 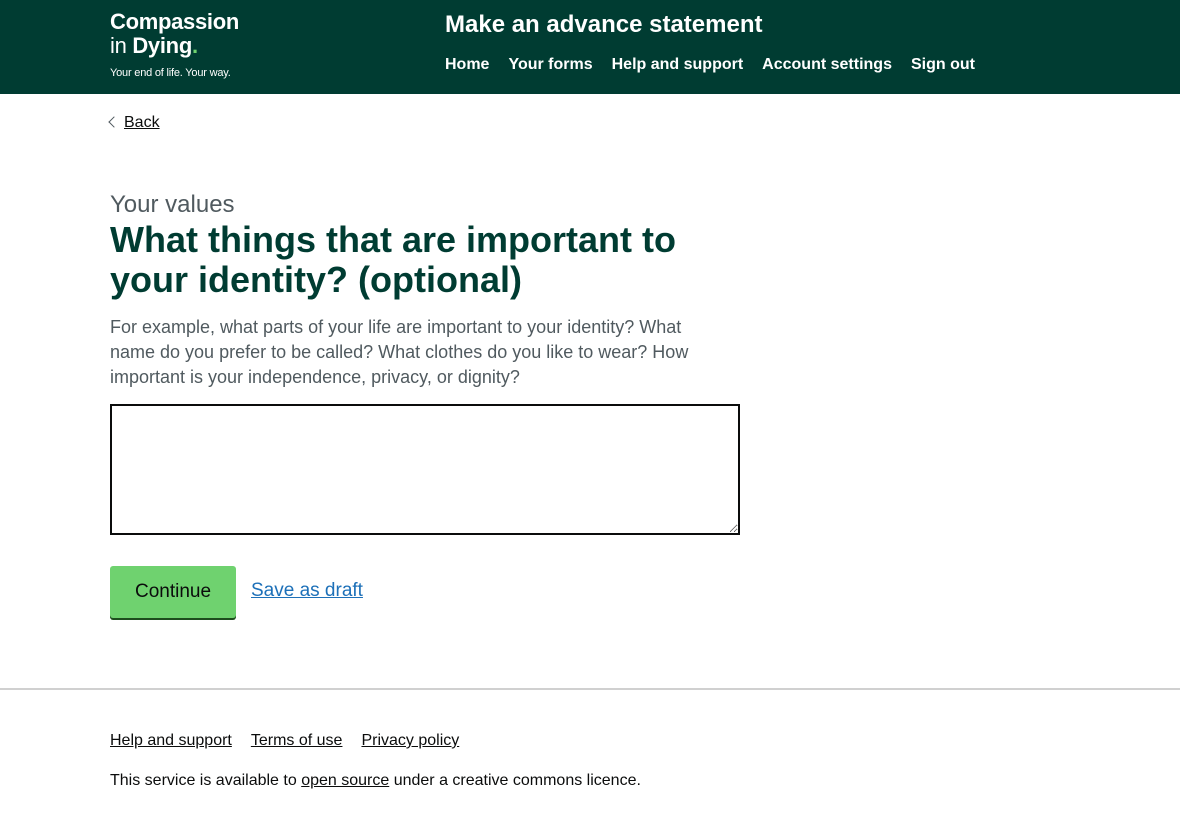 I want to click on logo-tagline: Your end of life. Your way., so click(x=170, y=73).